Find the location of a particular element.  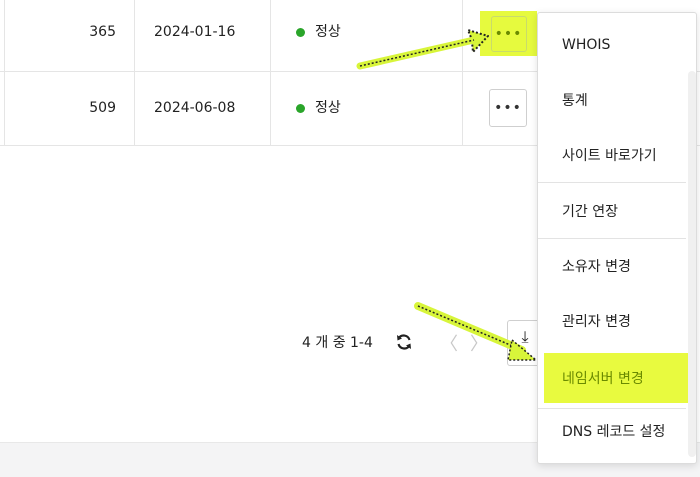

menu-item-label: DNS 레코드 설정 is located at coordinates (614, 432).